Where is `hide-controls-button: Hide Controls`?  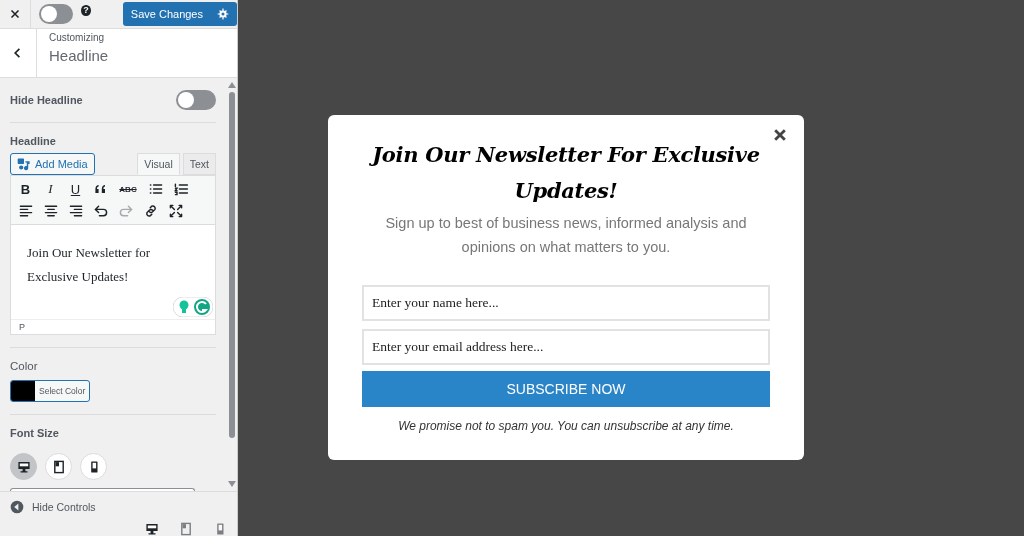
hide-controls-button: Hide Controls is located at coordinates (53, 507).